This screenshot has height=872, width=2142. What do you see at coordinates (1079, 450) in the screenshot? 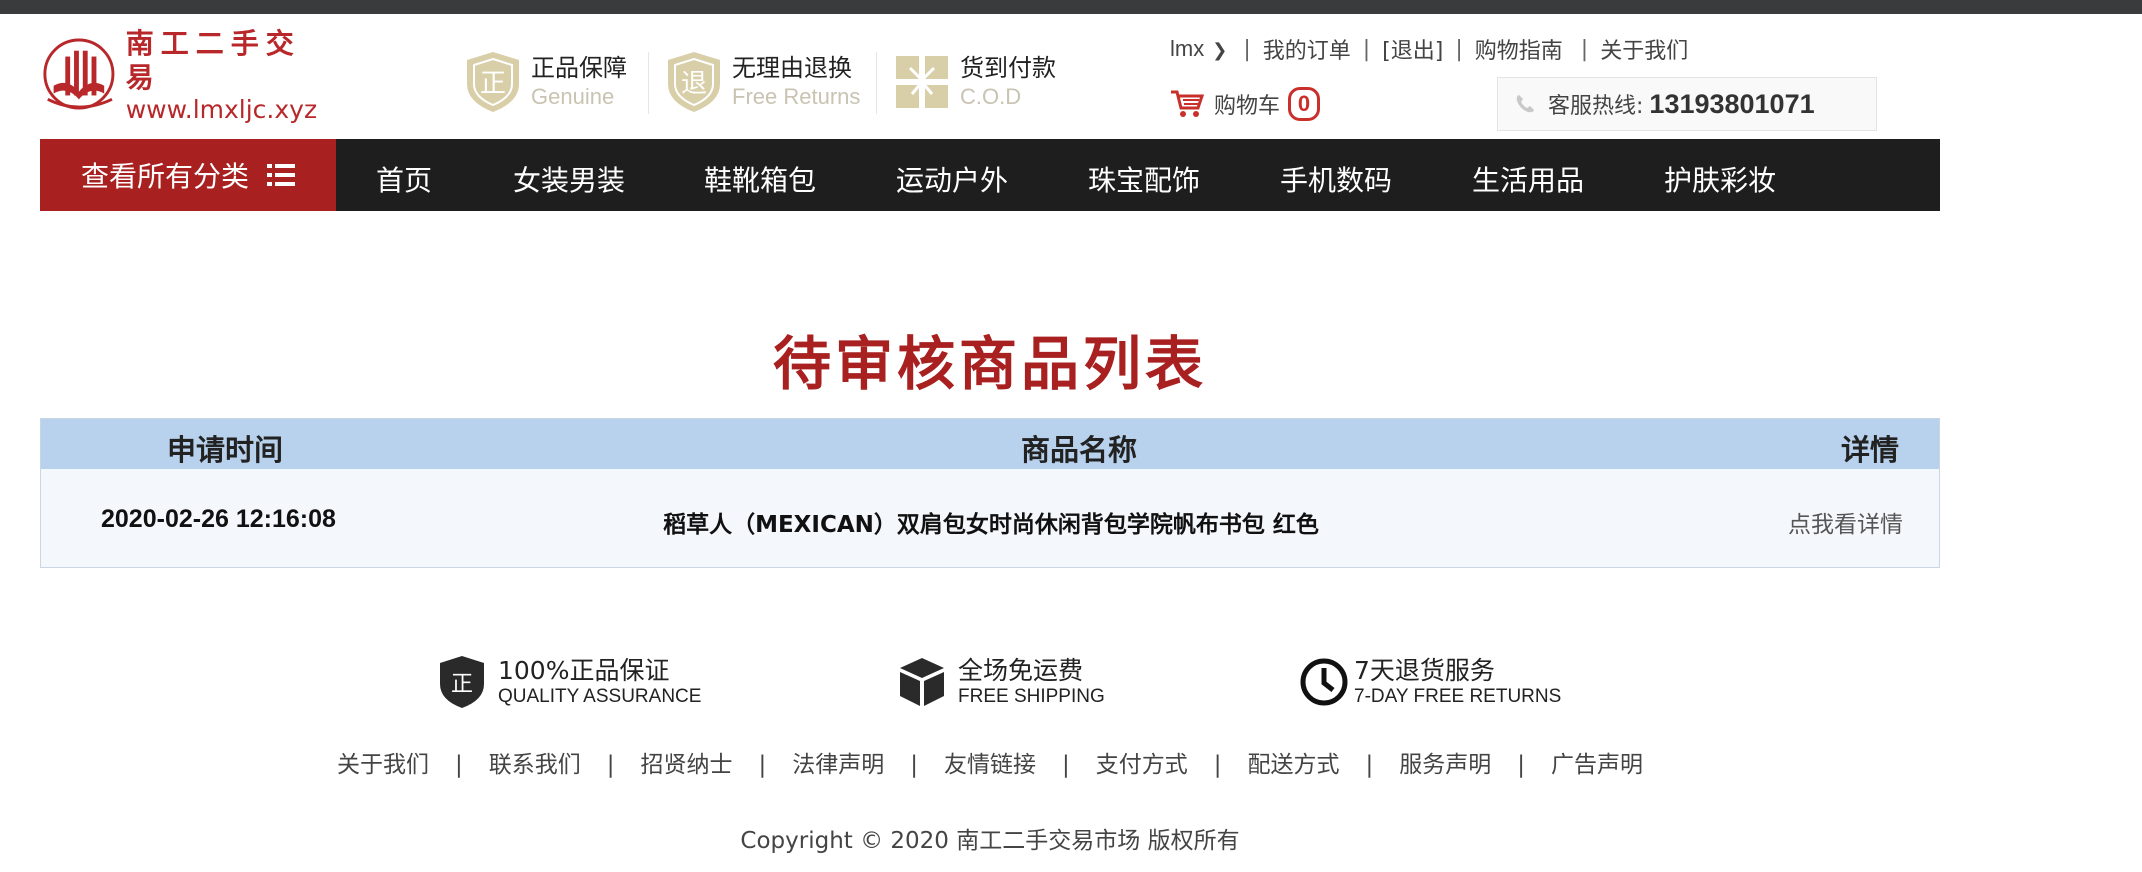
I see `column-header-name: 商品名称` at bounding box center [1079, 450].